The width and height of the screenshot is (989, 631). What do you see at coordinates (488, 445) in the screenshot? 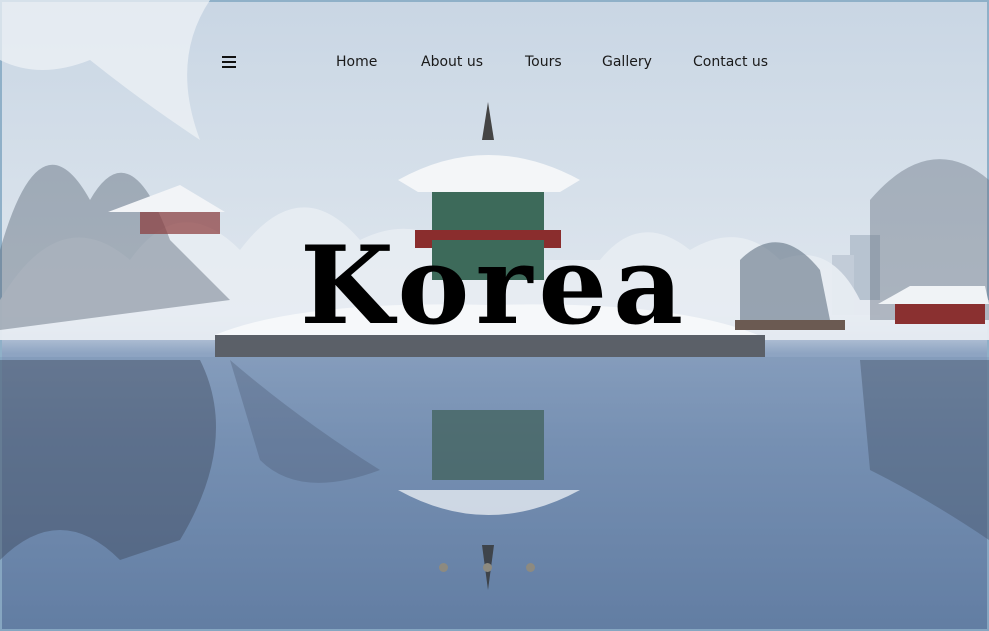
I see `pavilion-reflection` at bounding box center [488, 445].